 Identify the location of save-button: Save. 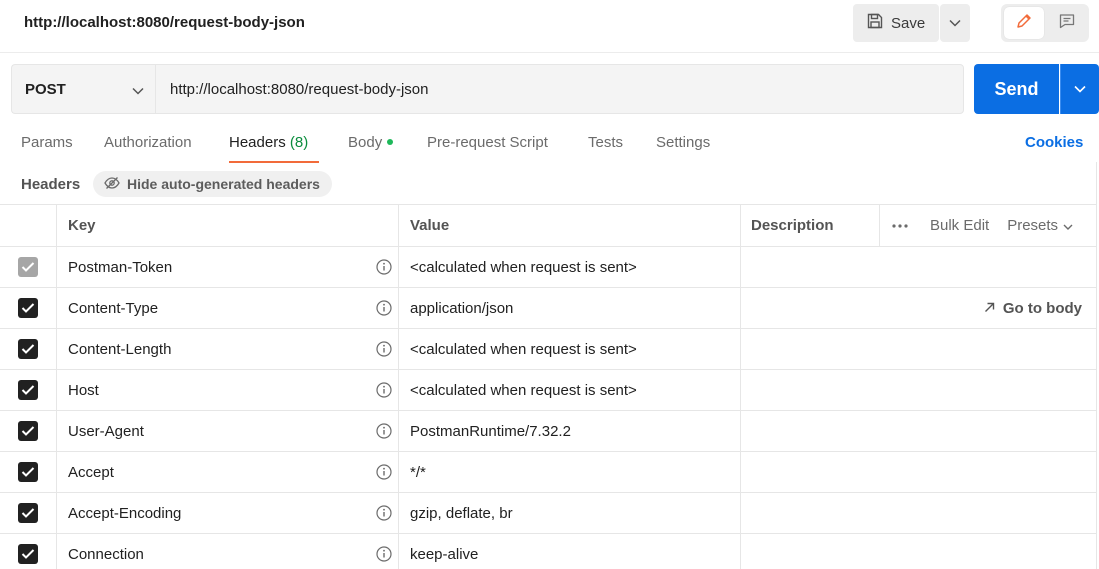
(896, 23).